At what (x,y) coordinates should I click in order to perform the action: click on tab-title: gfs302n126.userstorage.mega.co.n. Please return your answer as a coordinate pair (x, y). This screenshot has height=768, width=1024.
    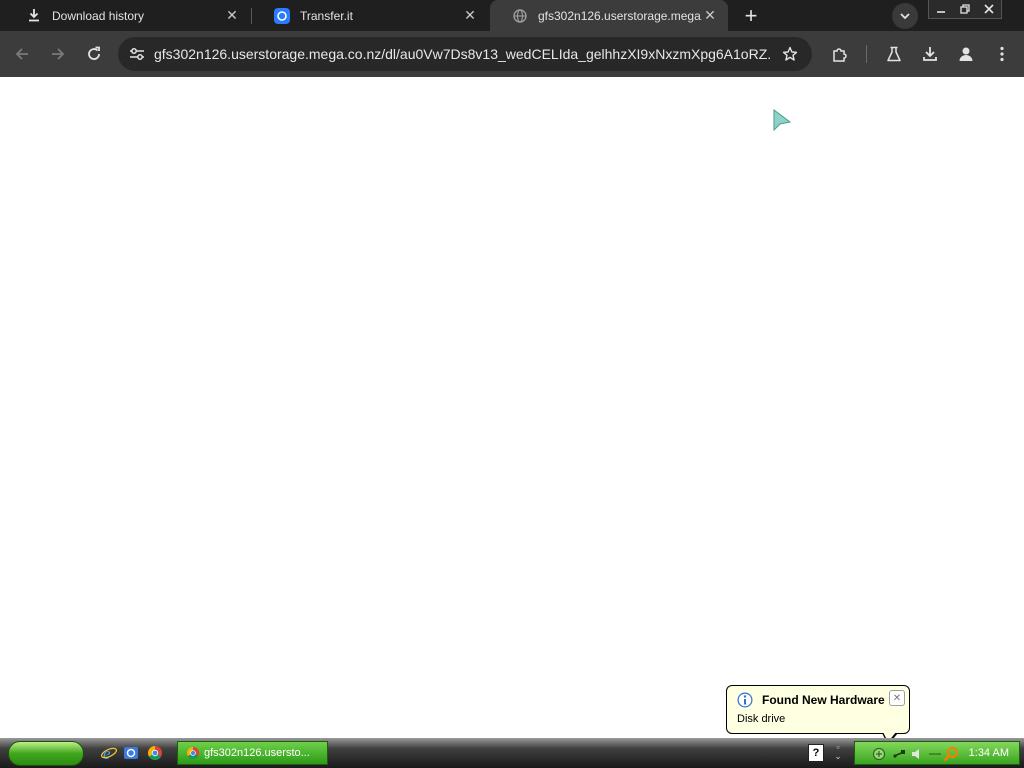
    Looking at the image, I should click on (620, 15).